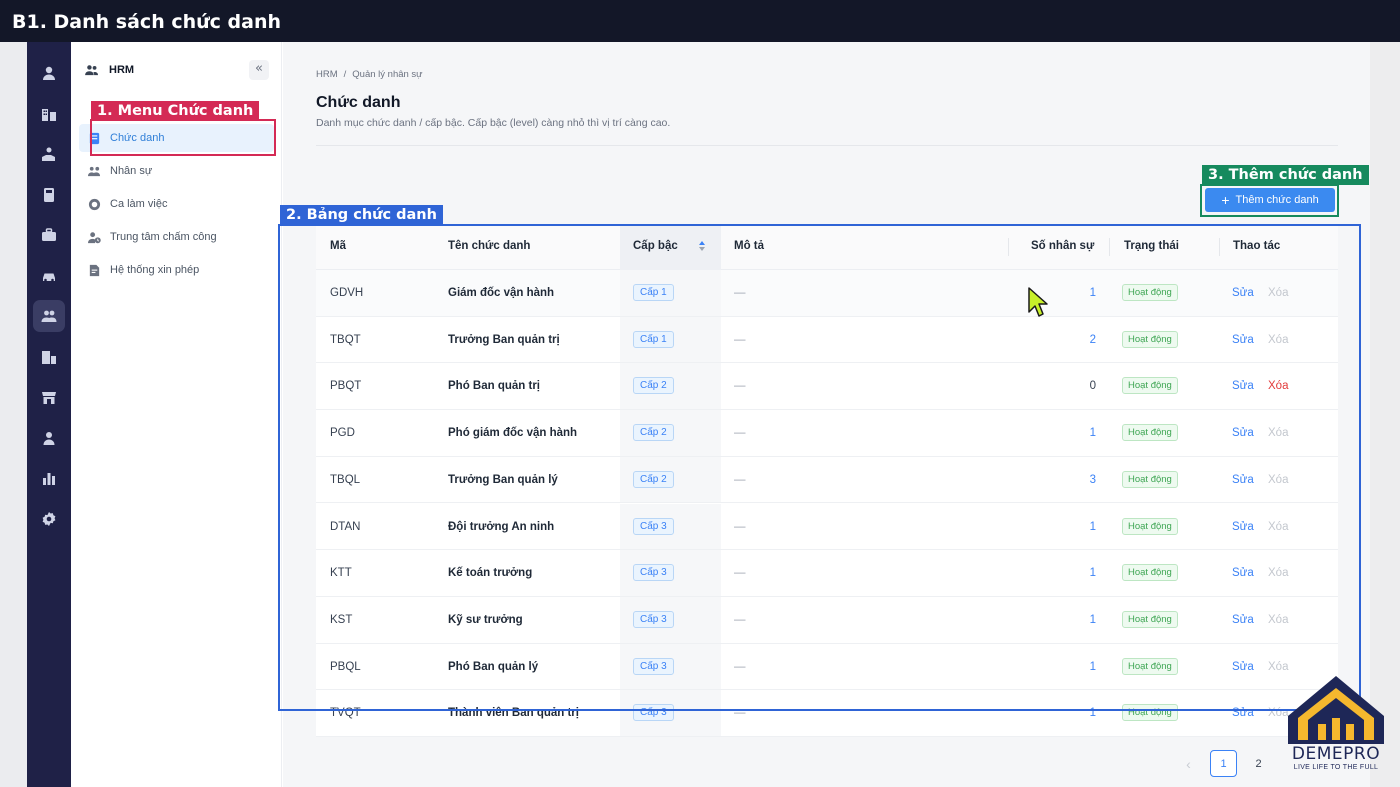 The width and height of the screenshot is (1400, 787). What do you see at coordinates (49, 357) in the screenshot?
I see `apartment-icon` at bounding box center [49, 357].